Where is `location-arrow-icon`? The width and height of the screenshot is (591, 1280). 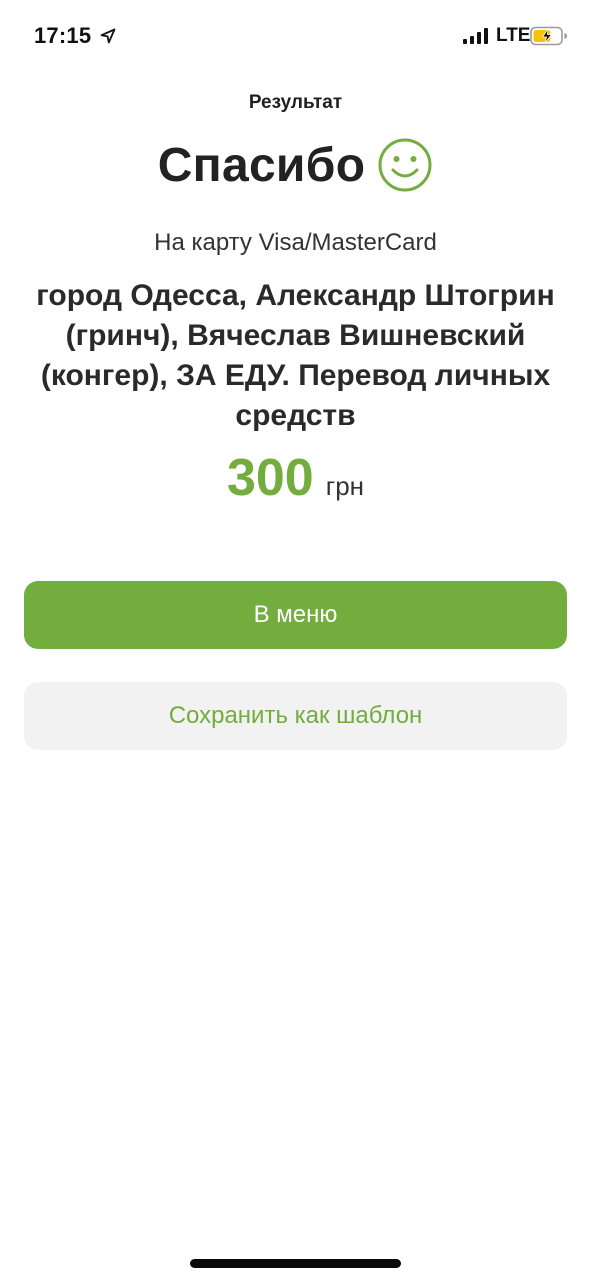
location-arrow-icon is located at coordinates (108, 36).